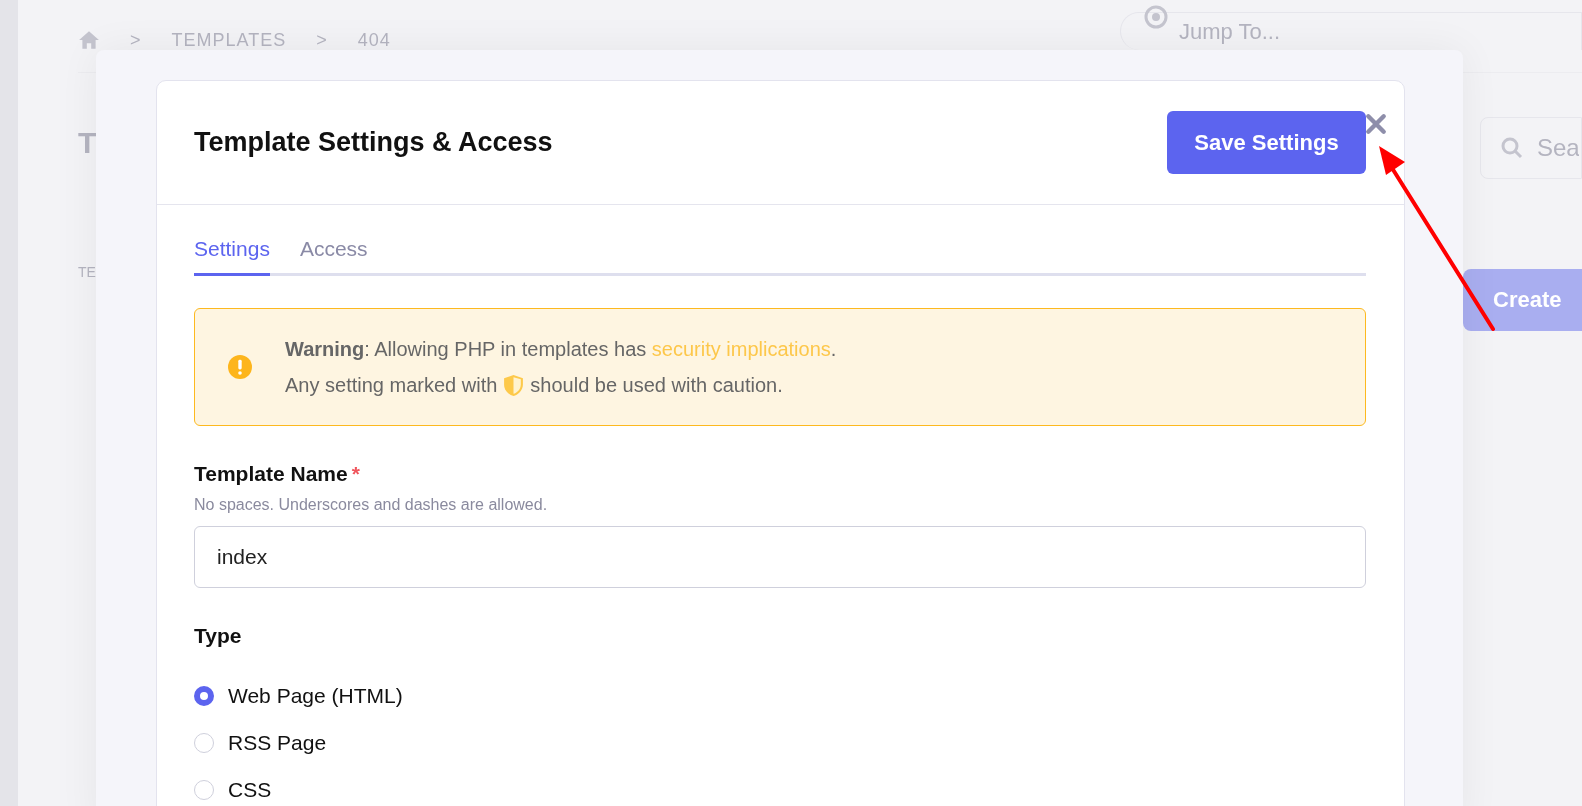 The width and height of the screenshot is (1582, 806). I want to click on radio-button, so click(204, 695).